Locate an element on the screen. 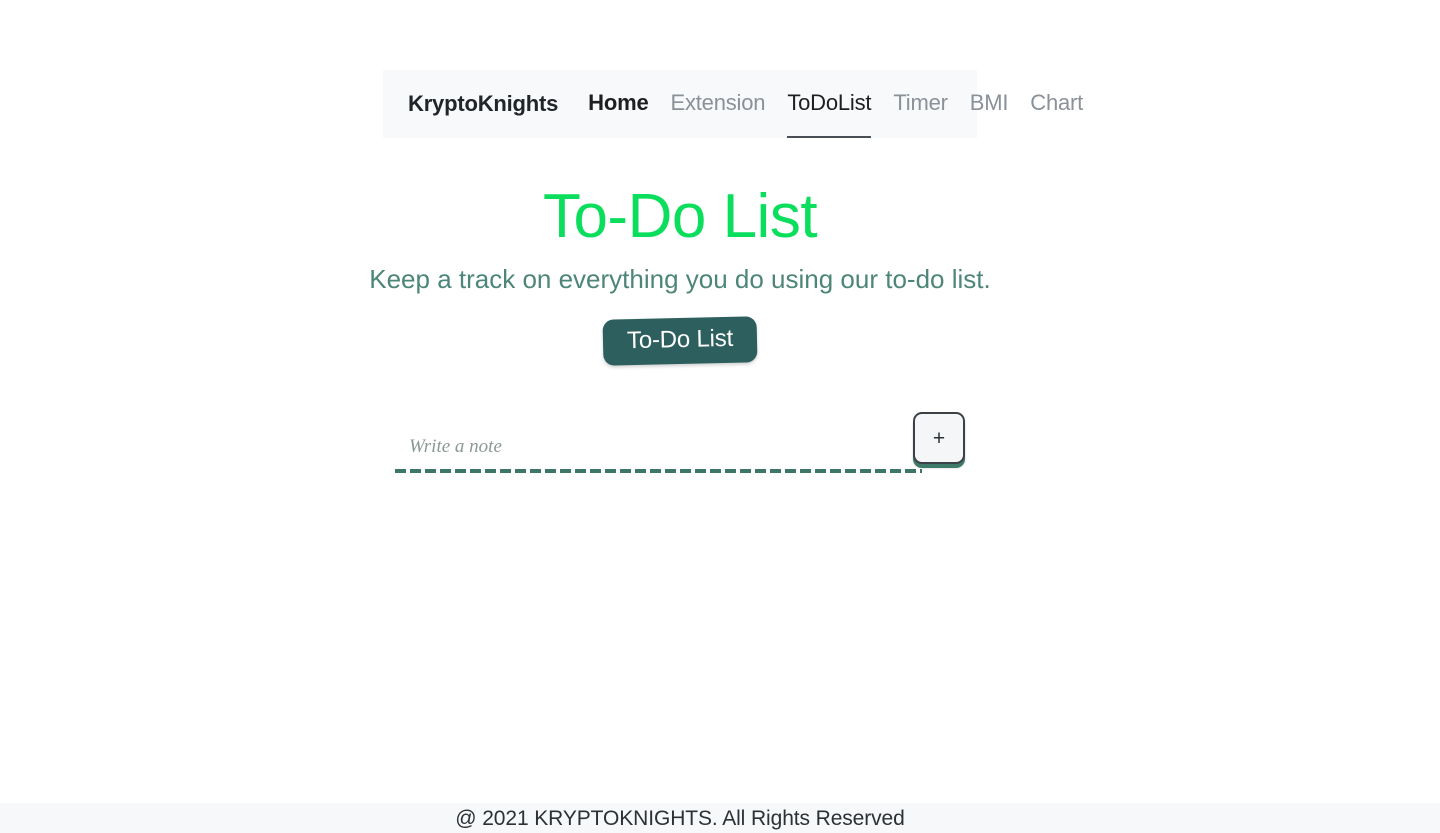 This screenshot has height=833, width=1440. todo-button-container: To-Do List is located at coordinates (680, 341).